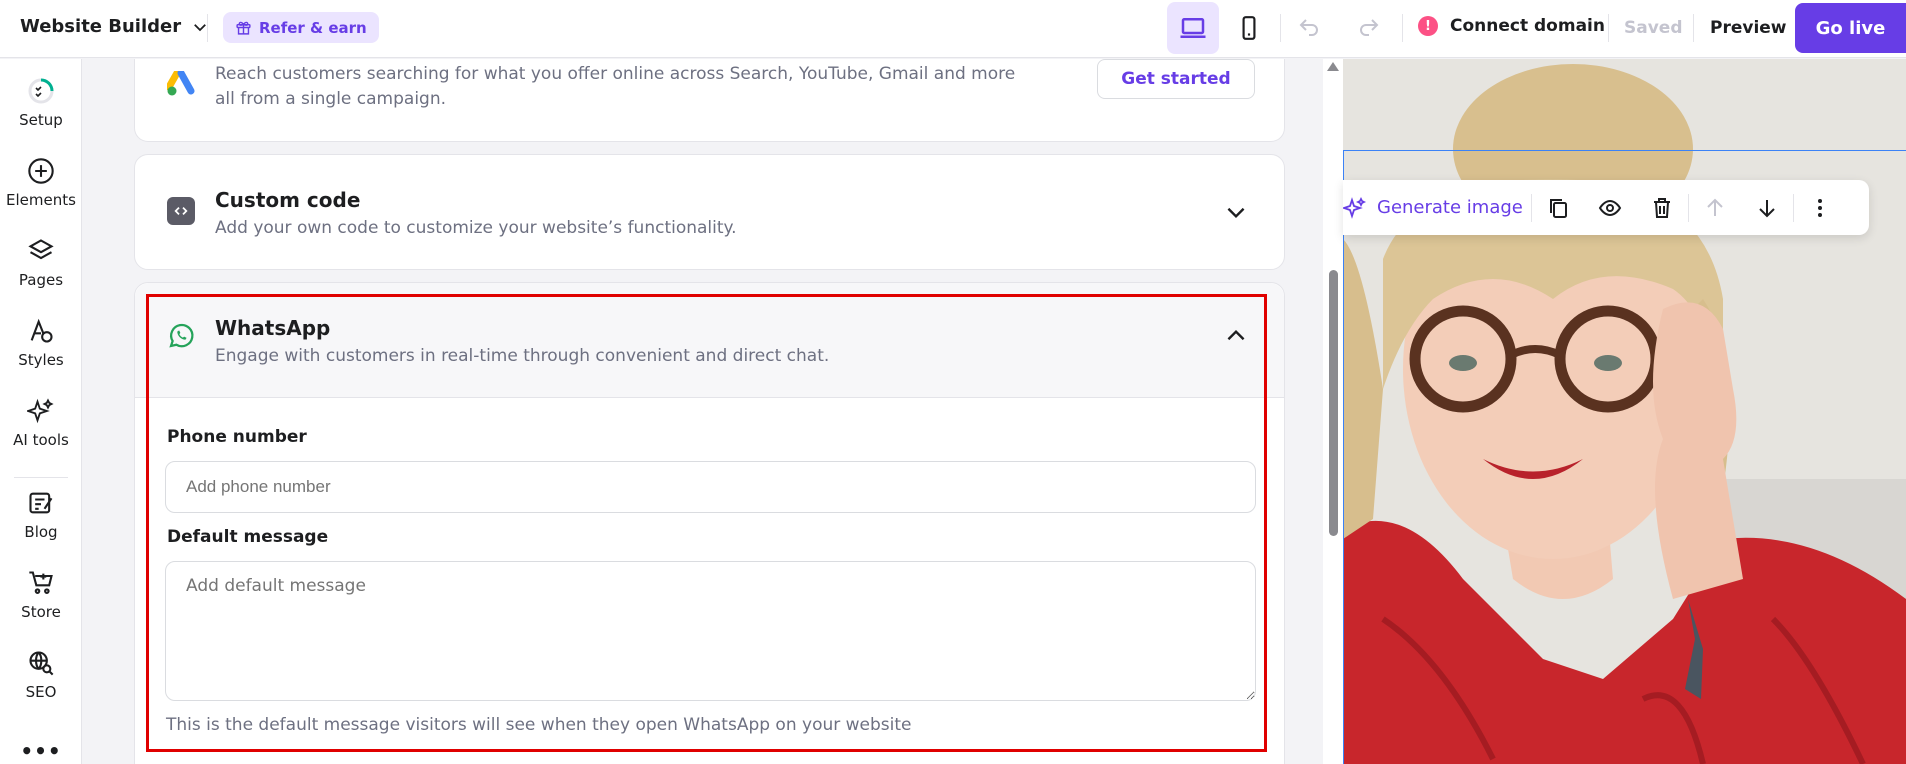  I want to click on sidebar-more-button: •••, so click(41, 751).